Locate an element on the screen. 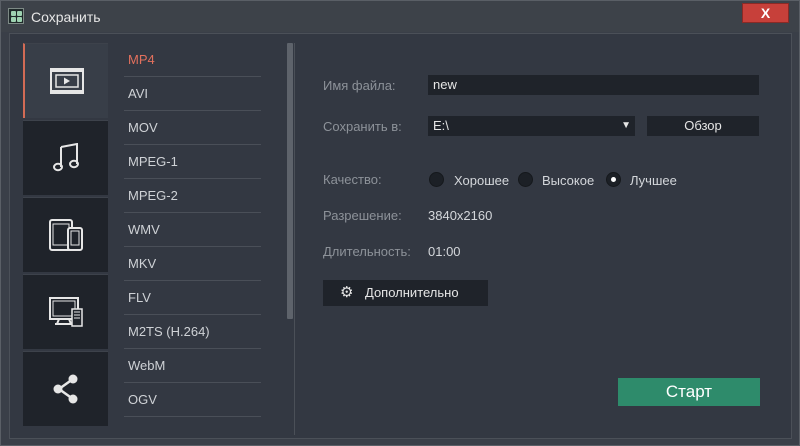 This screenshot has height=446, width=800. duration-label: Длительность: is located at coordinates (367, 251).